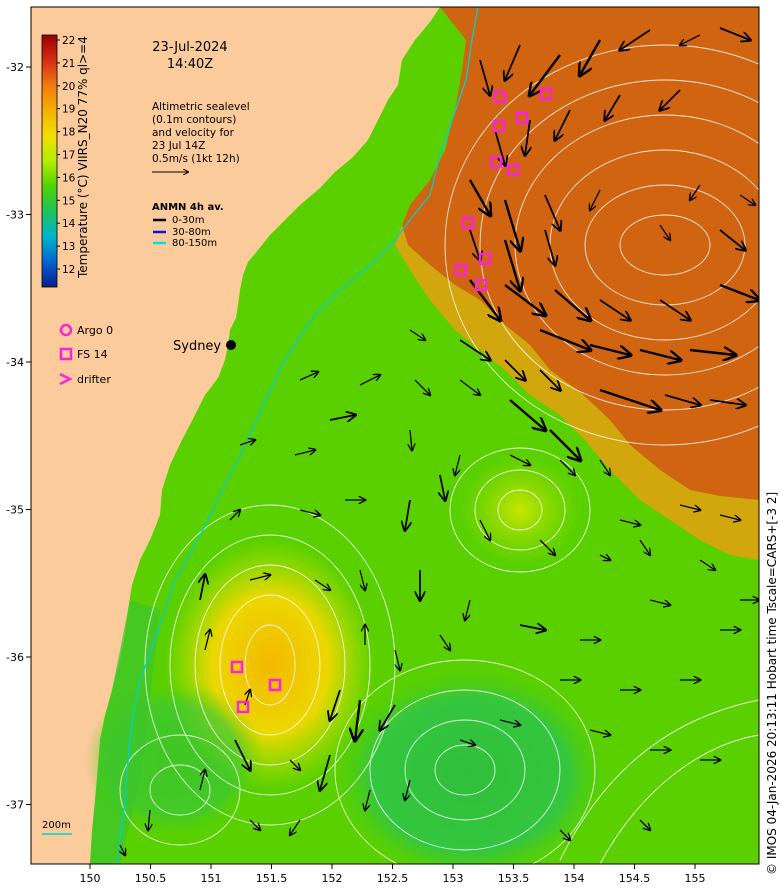 Image resolution: width=780 pixels, height=894 pixels. What do you see at coordinates (56, 825) in the screenshot?
I see `isobath-label: 200m` at bounding box center [56, 825].